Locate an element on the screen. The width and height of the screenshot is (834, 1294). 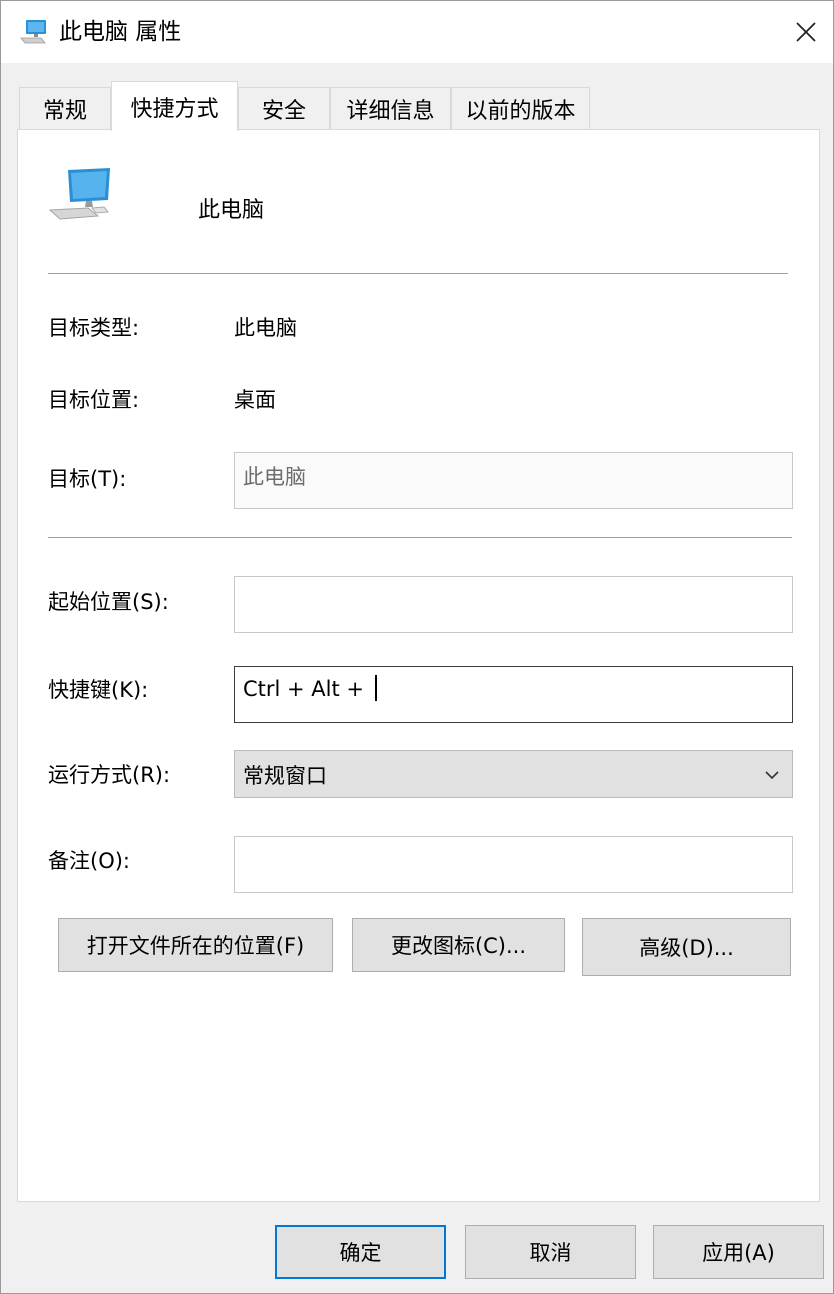
tab-security: 安全 is located at coordinates (284, 108).